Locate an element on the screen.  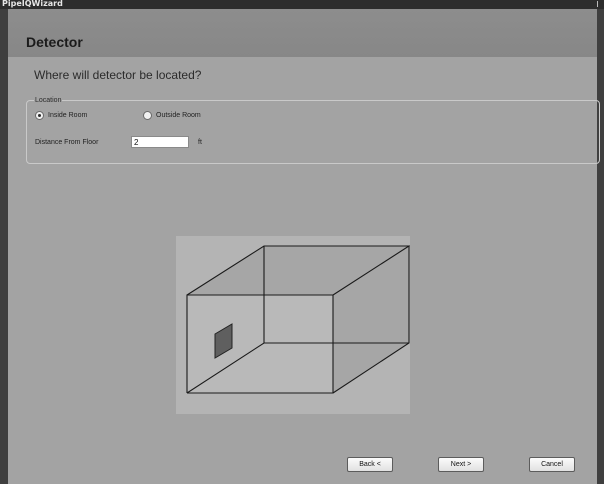
distance-from-floor-label: Distance From Floor is located at coordinates (67, 142).